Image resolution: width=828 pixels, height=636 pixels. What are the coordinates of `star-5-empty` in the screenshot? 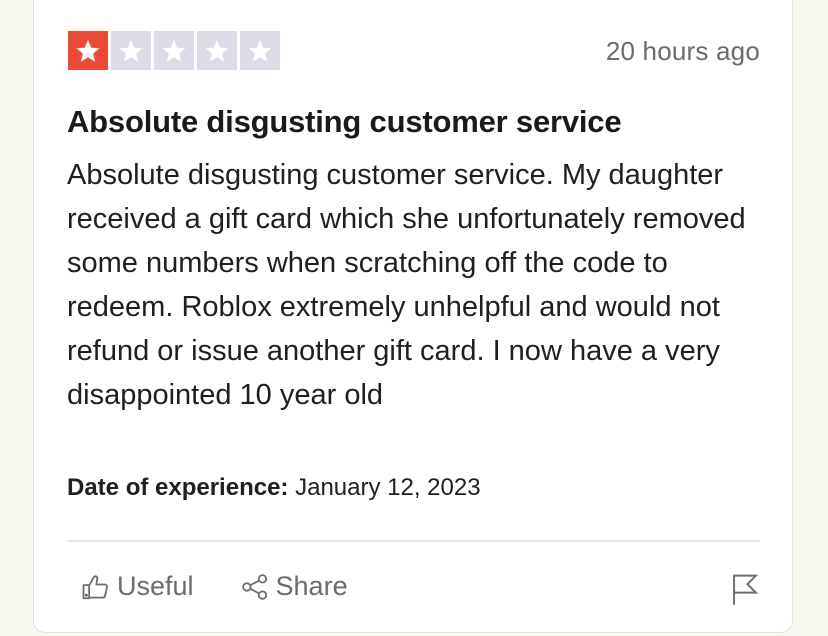 It's located at (260, 50).